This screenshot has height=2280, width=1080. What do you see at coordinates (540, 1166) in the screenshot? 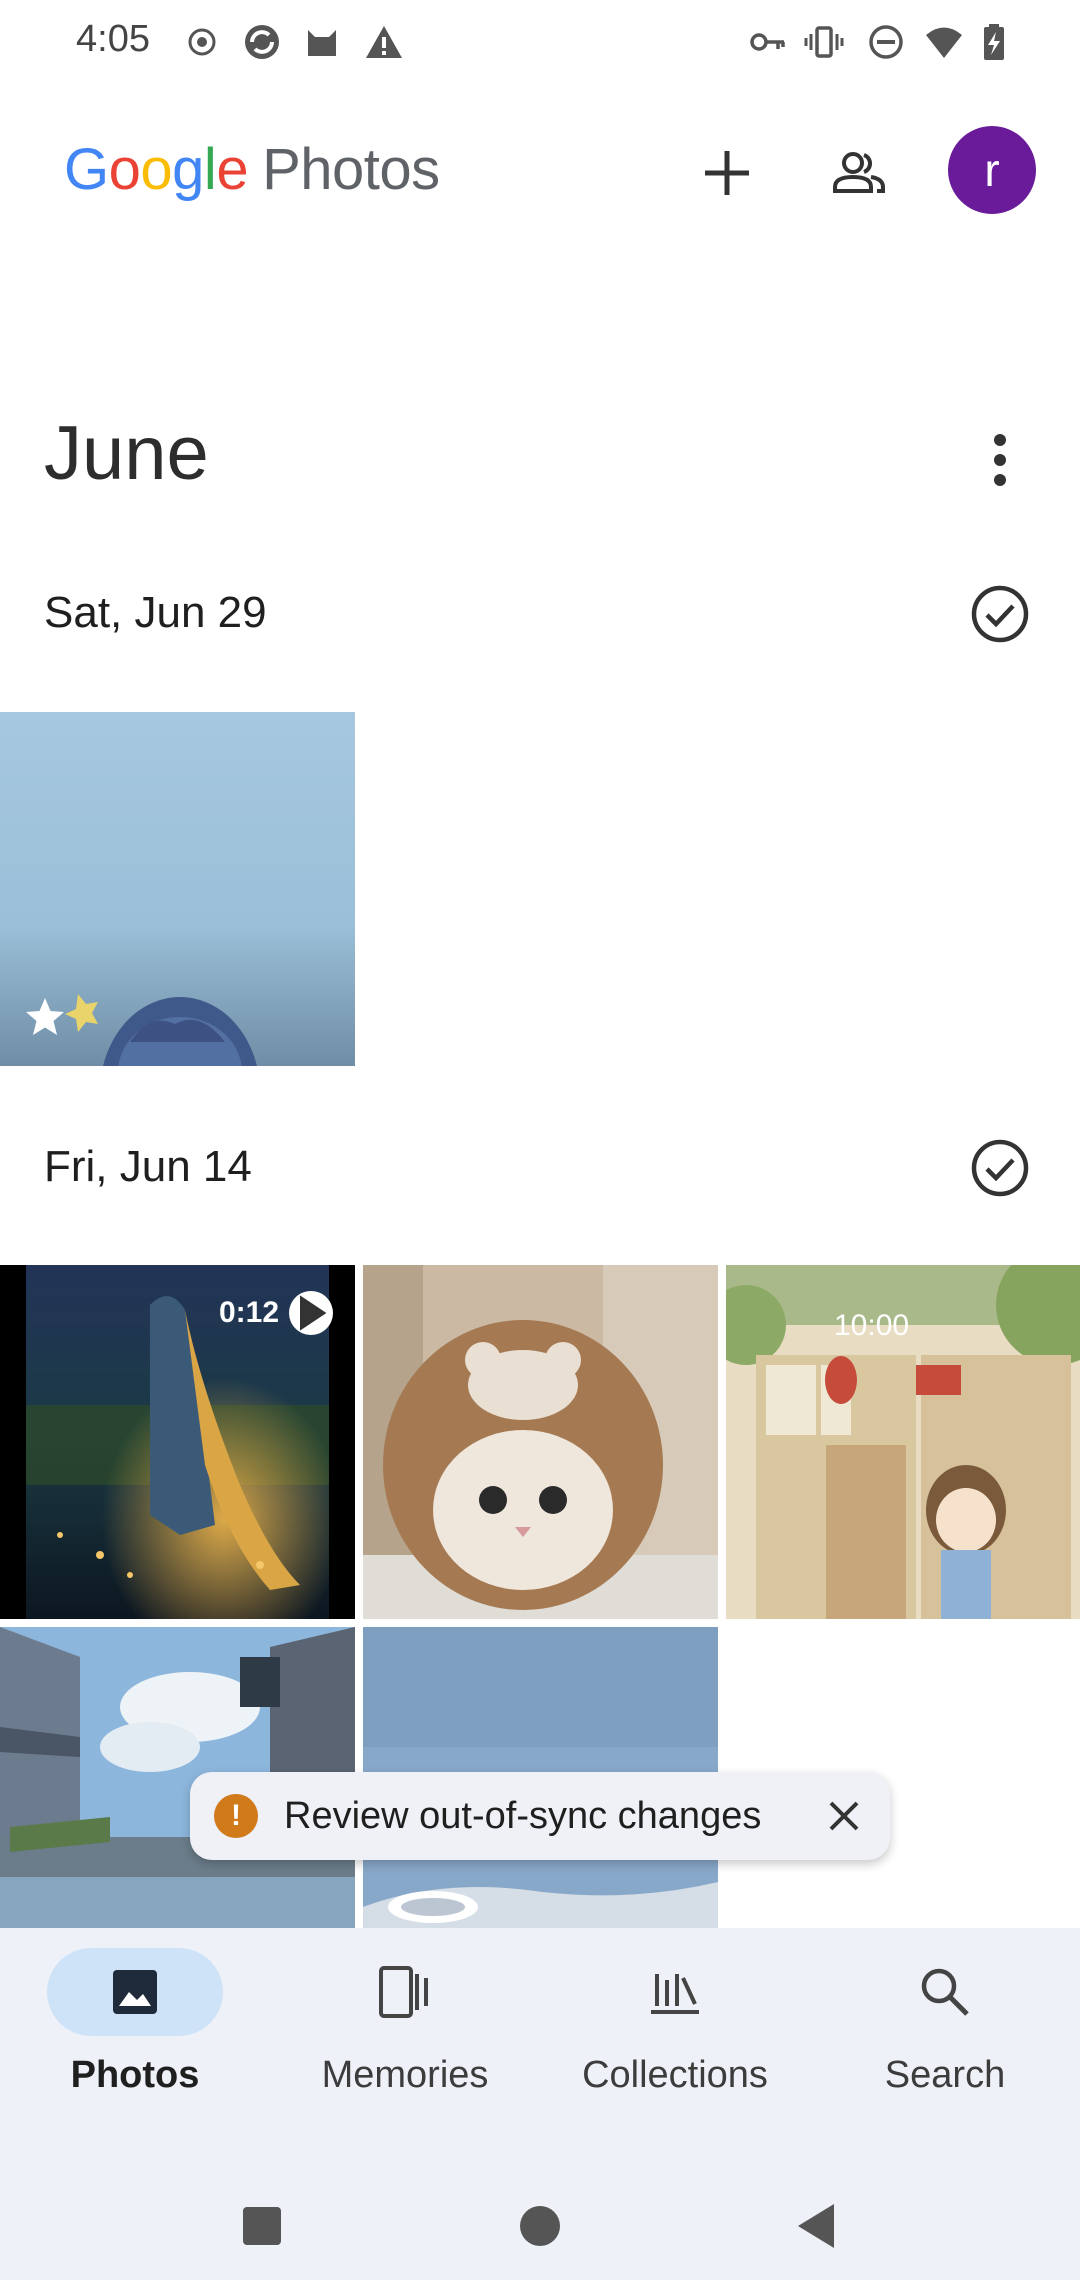
I see `date-header: Fri, Jun 14` at bounding box center [540, 1166].